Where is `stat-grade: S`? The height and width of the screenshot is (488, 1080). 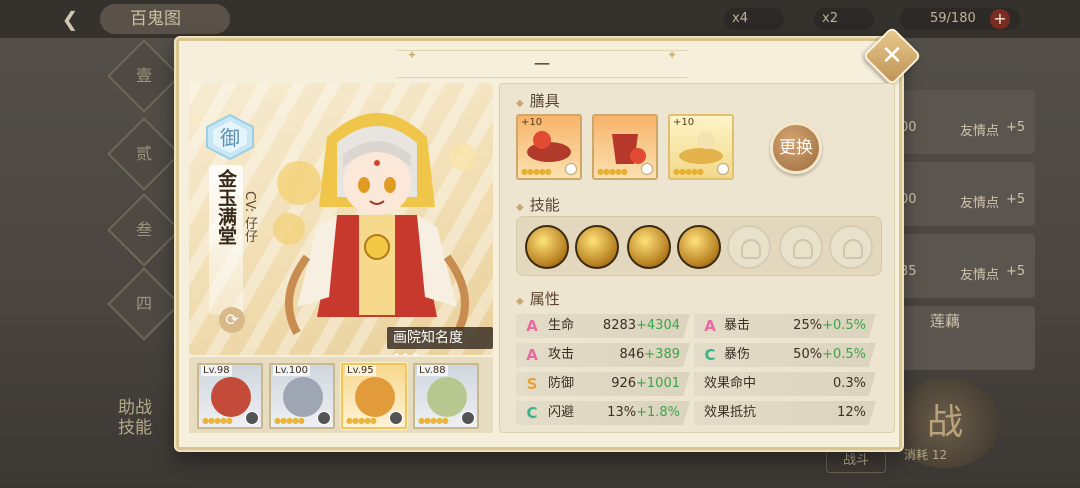
stat-grade: S is located at coordinates (532, 384).